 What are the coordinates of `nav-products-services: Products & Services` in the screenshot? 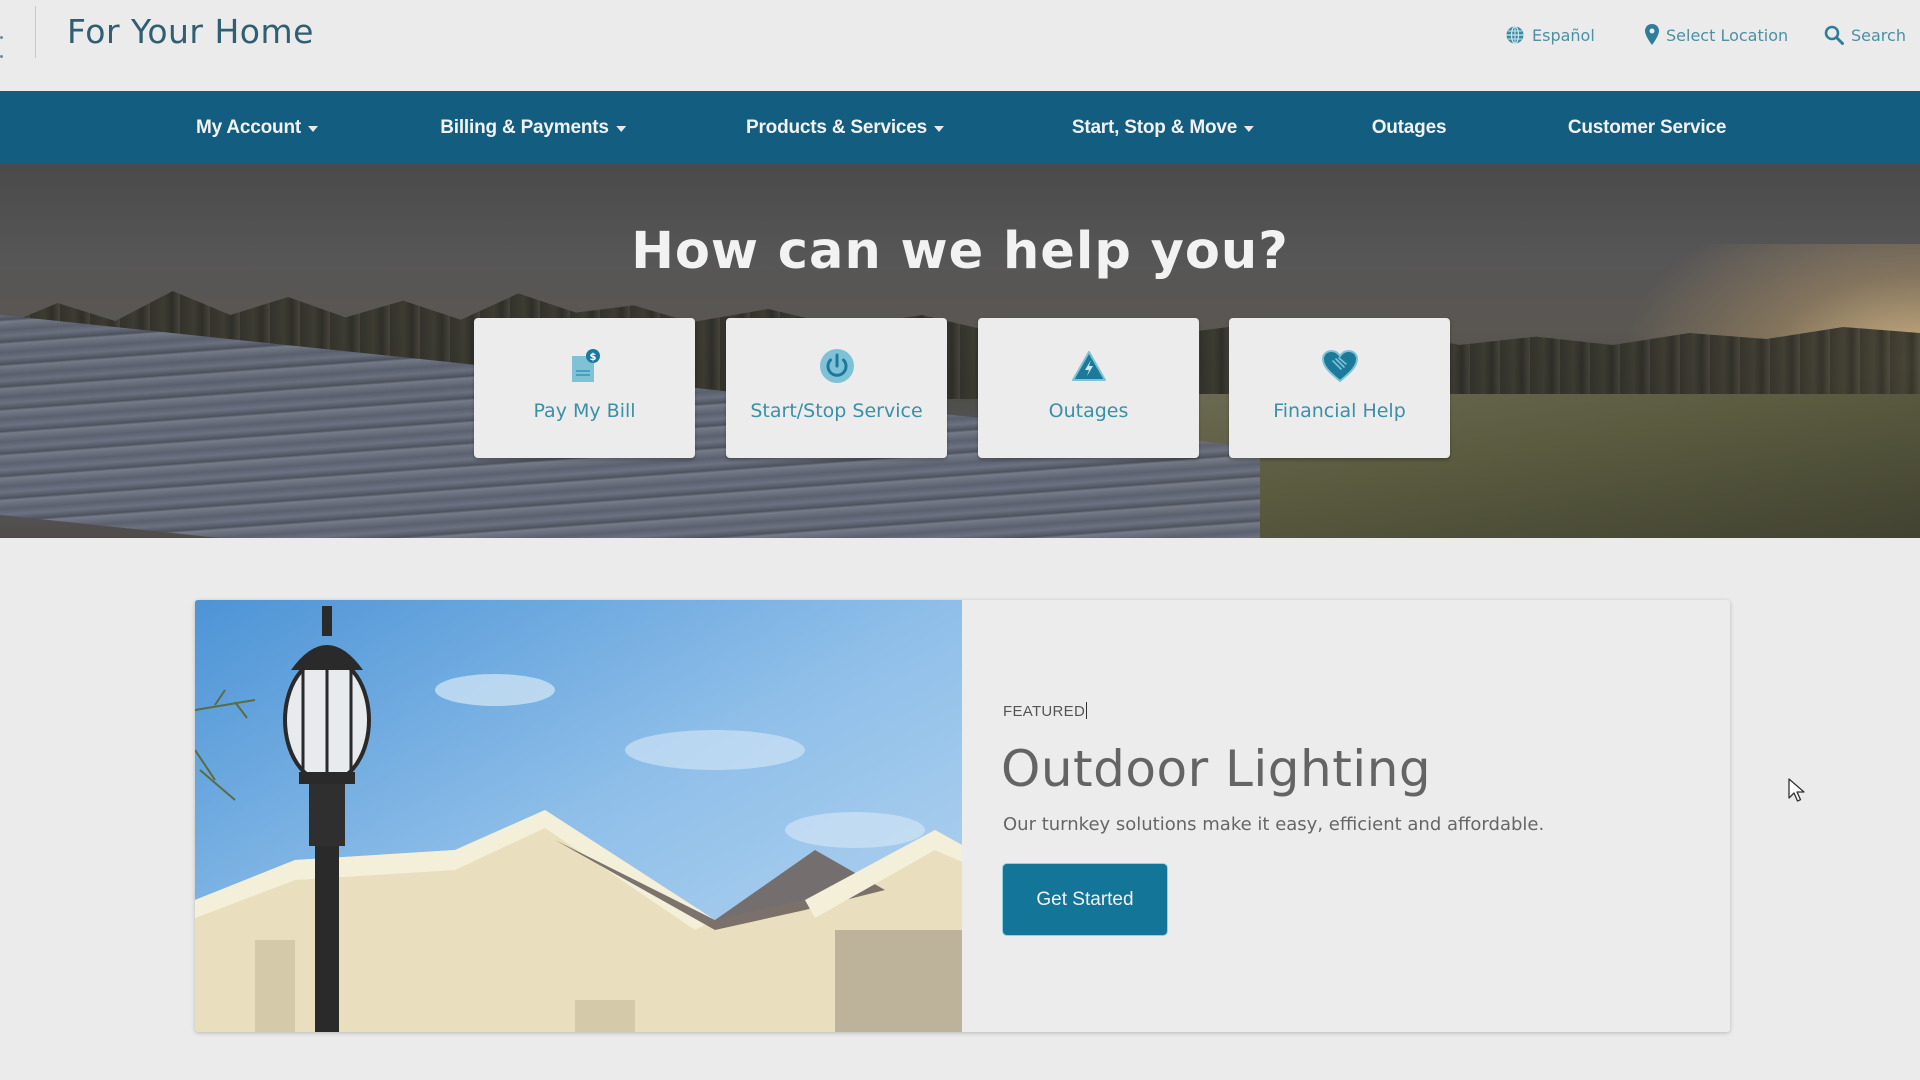 It's located at (845, 127).